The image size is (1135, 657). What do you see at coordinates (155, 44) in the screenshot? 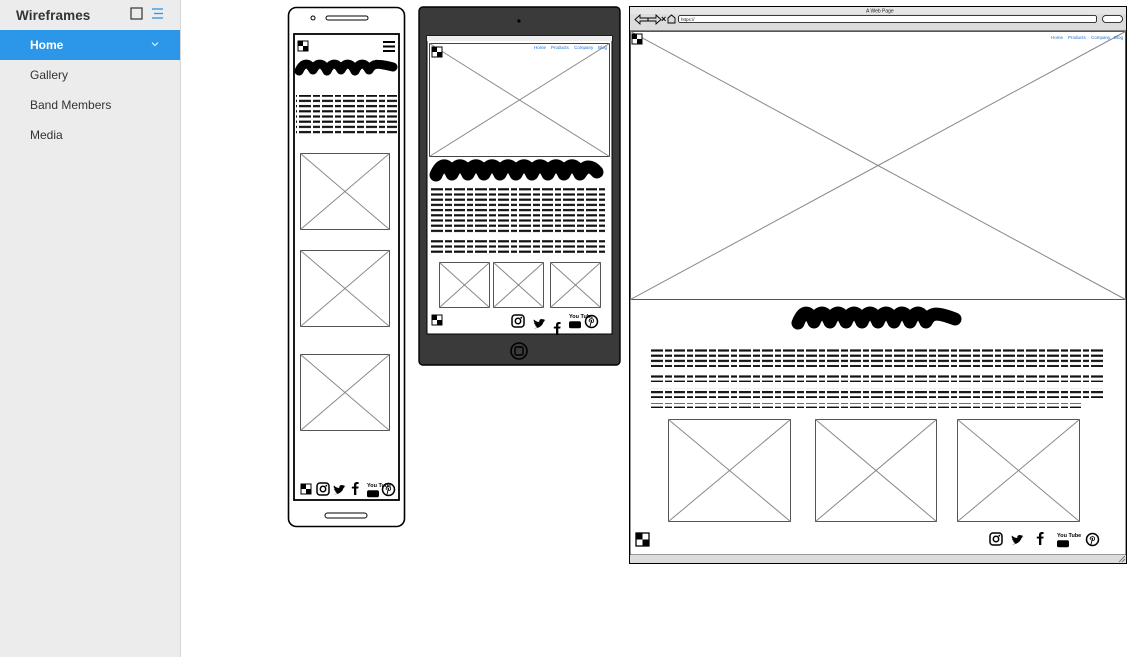
I see `chevron-down-icon` at bounding box center [155, 44].